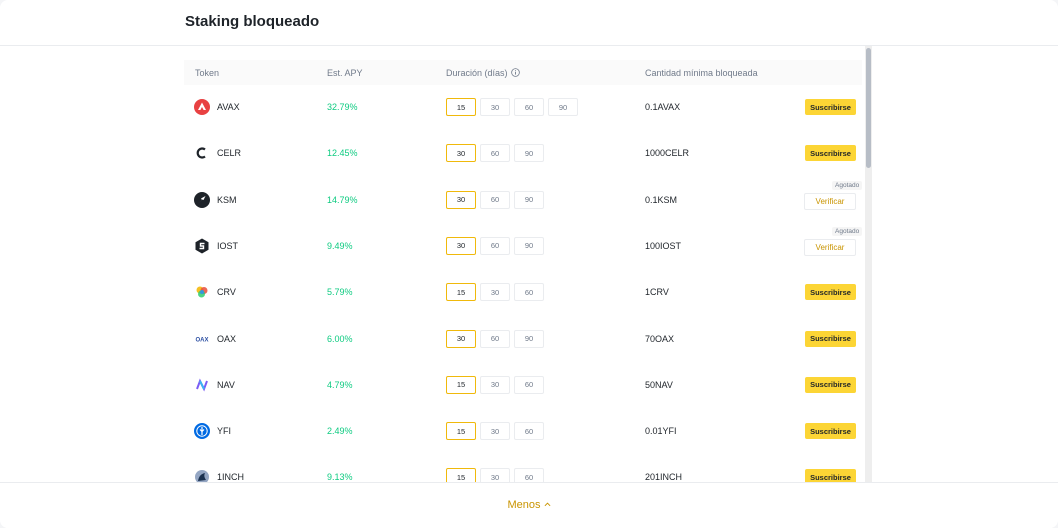 The image size is (1058, 528). I want to click on column-header-duration: Duración (días), so click(483, 73).